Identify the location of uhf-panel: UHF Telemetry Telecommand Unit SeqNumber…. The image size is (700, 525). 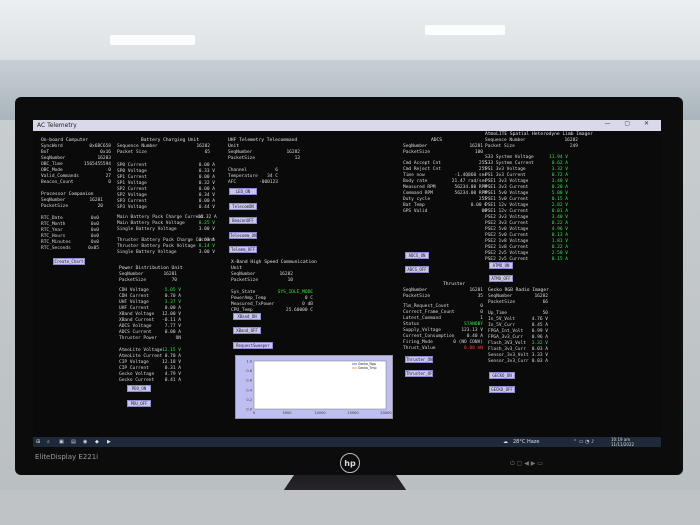
(268, 162).